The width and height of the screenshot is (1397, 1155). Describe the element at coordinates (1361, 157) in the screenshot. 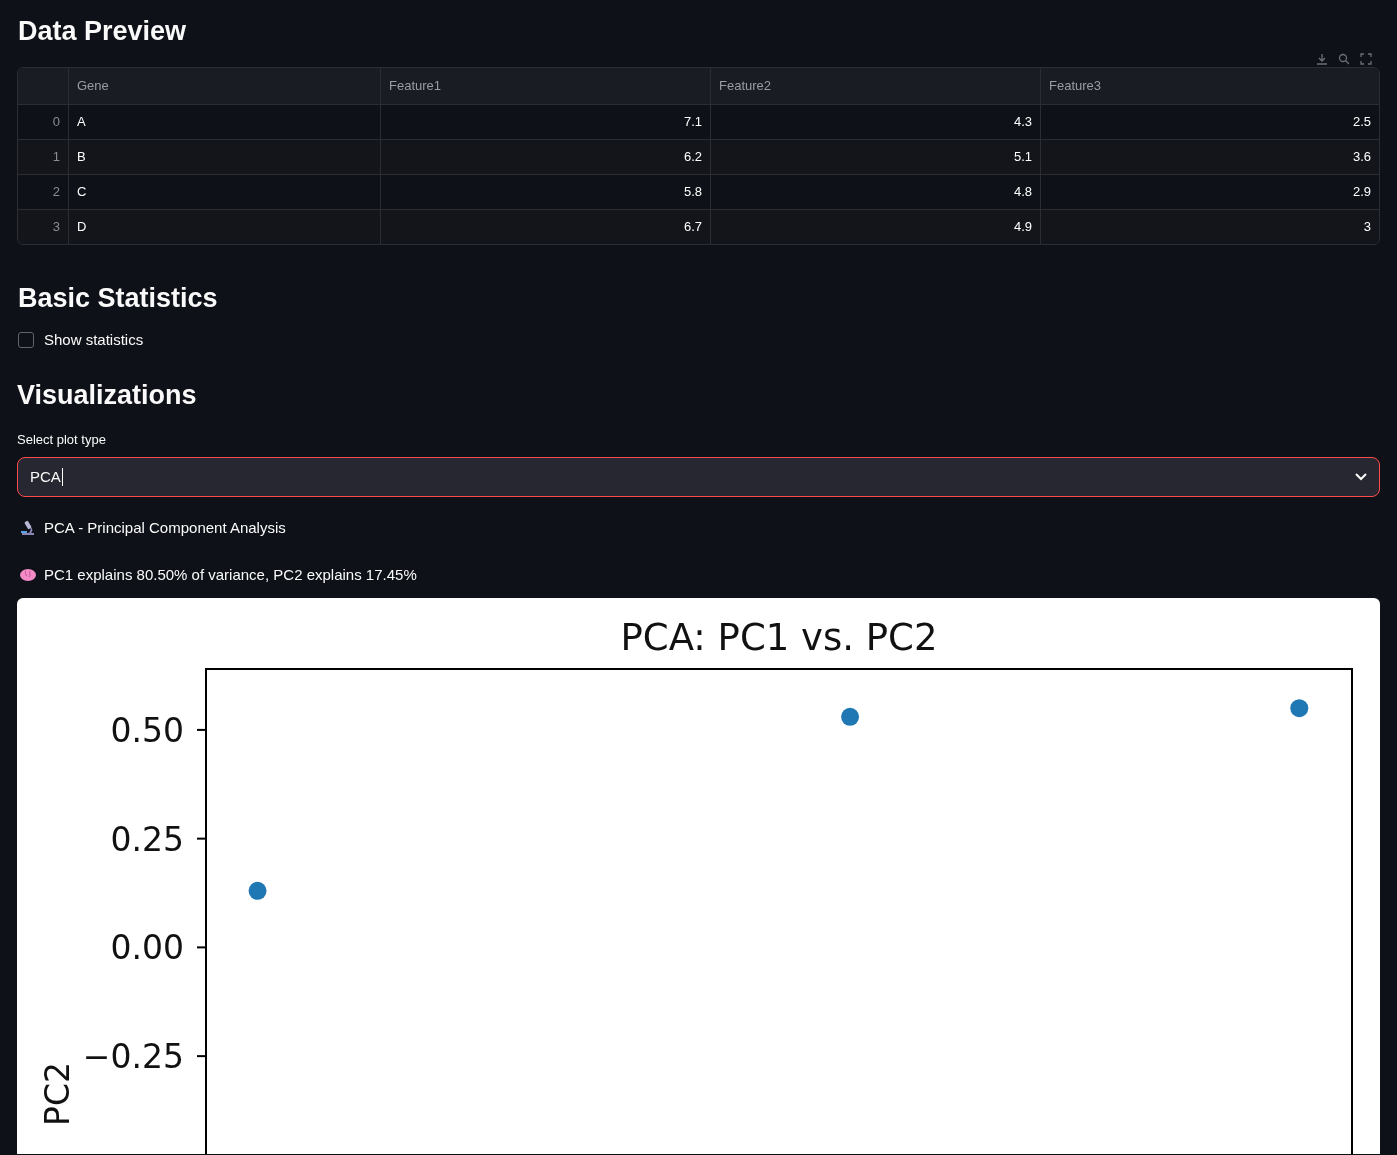

I see `table-cell-text: 3.6` at that location.